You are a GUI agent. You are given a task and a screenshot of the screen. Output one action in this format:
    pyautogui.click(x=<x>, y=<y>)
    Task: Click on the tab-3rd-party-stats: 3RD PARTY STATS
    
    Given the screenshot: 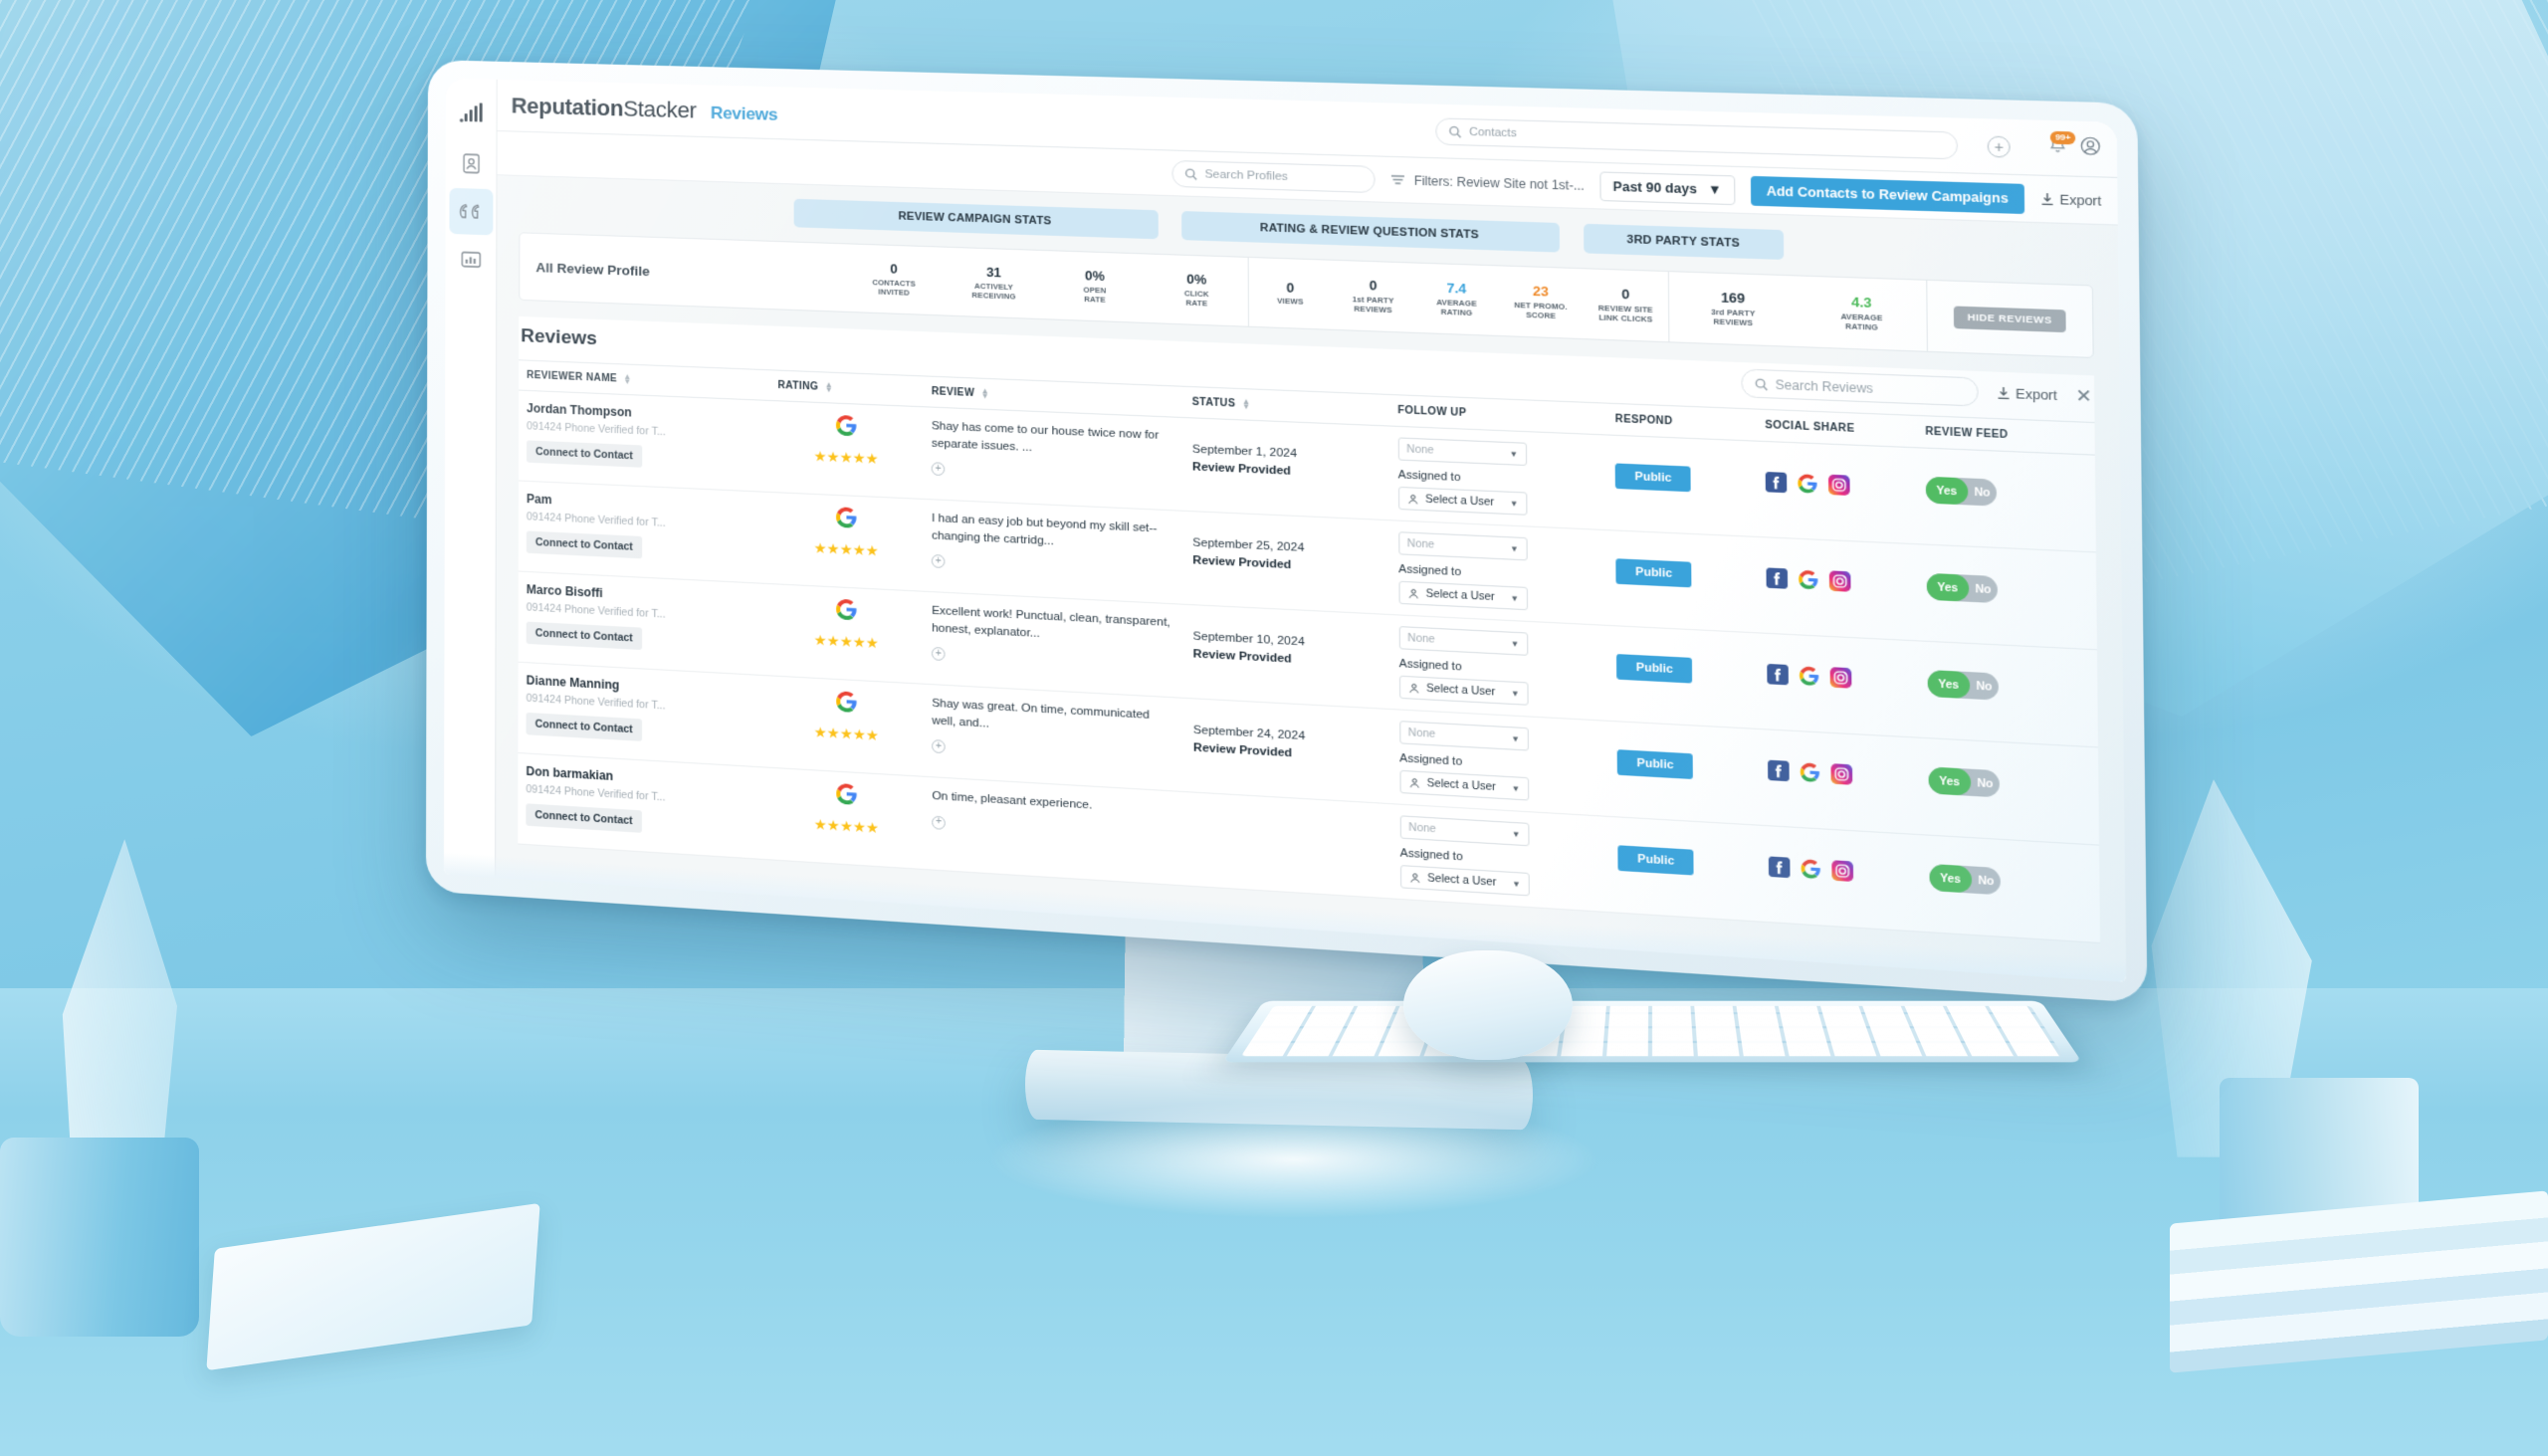 What is the action you would take?
    pyautogui.click(x=1684, y=241)
    